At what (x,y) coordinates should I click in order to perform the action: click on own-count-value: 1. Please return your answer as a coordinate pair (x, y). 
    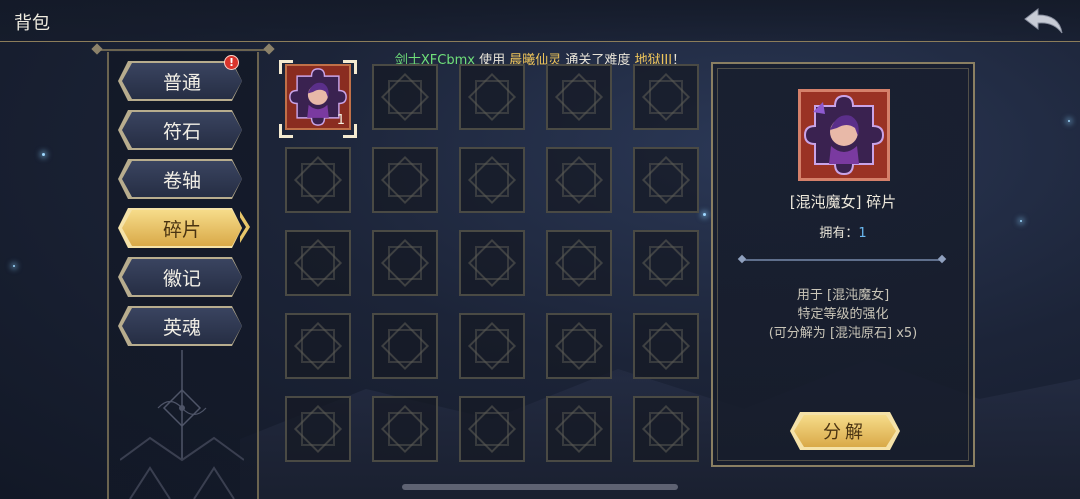
    Looking at the image, I should click on (862, 233).